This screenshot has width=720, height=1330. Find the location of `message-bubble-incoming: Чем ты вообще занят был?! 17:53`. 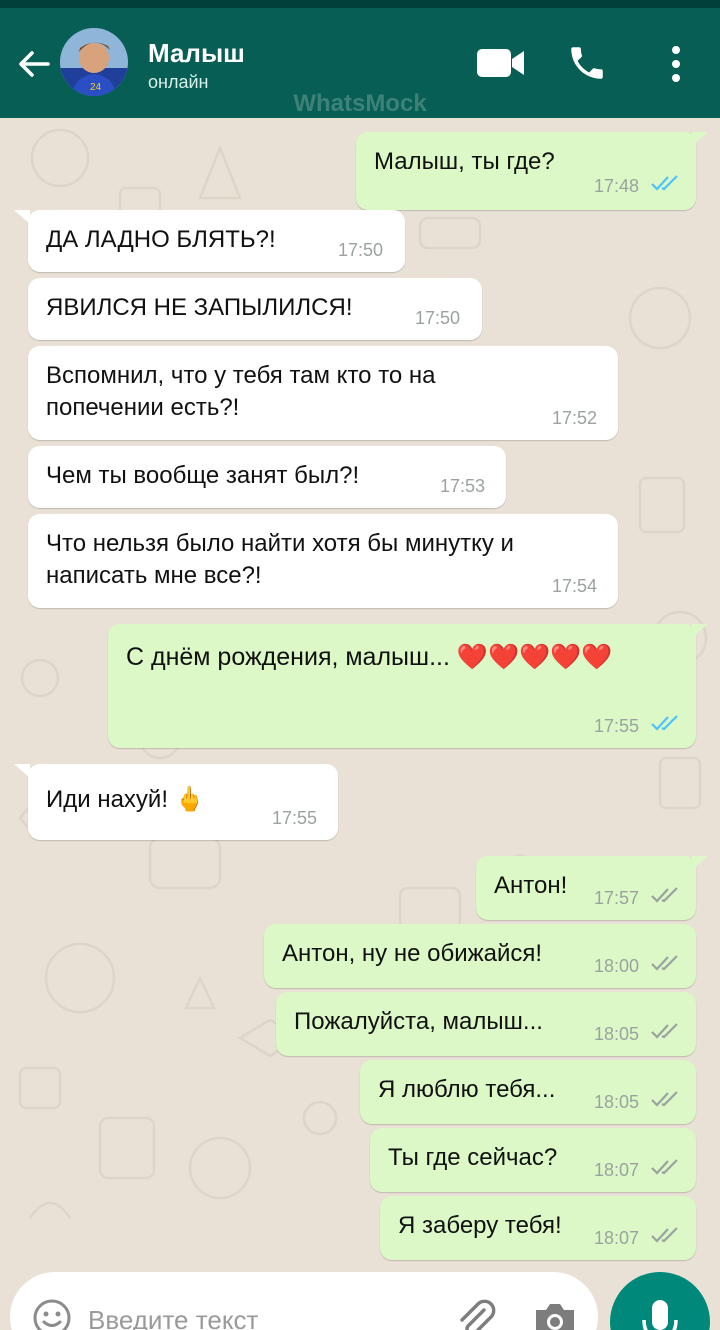

message-bubble-incoming: Чем ты вообще занят был?! 17:53 is located at coordinates (267, 477).